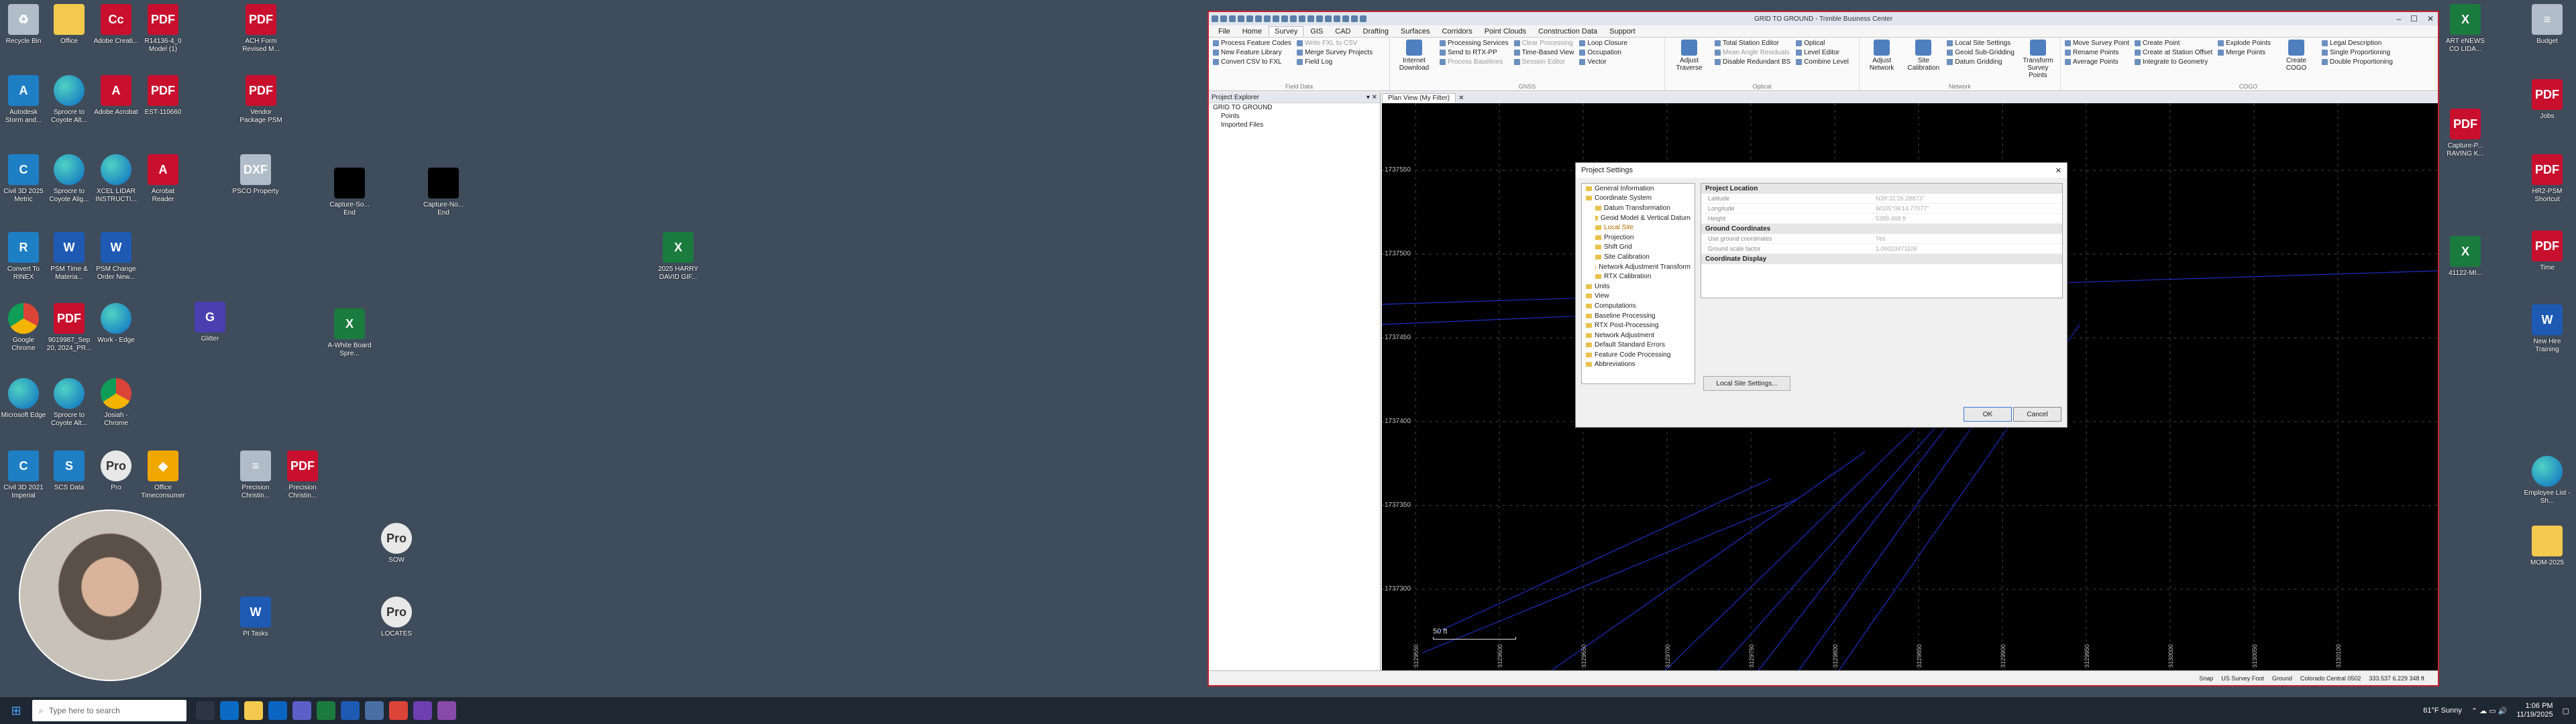 Image resolution: width=2576 pixels, height=724 pixels. Describe the element at coordinates (2357, 52) in the screenshot. I see `single-proportioning-button: Single Proportioning` at that location.